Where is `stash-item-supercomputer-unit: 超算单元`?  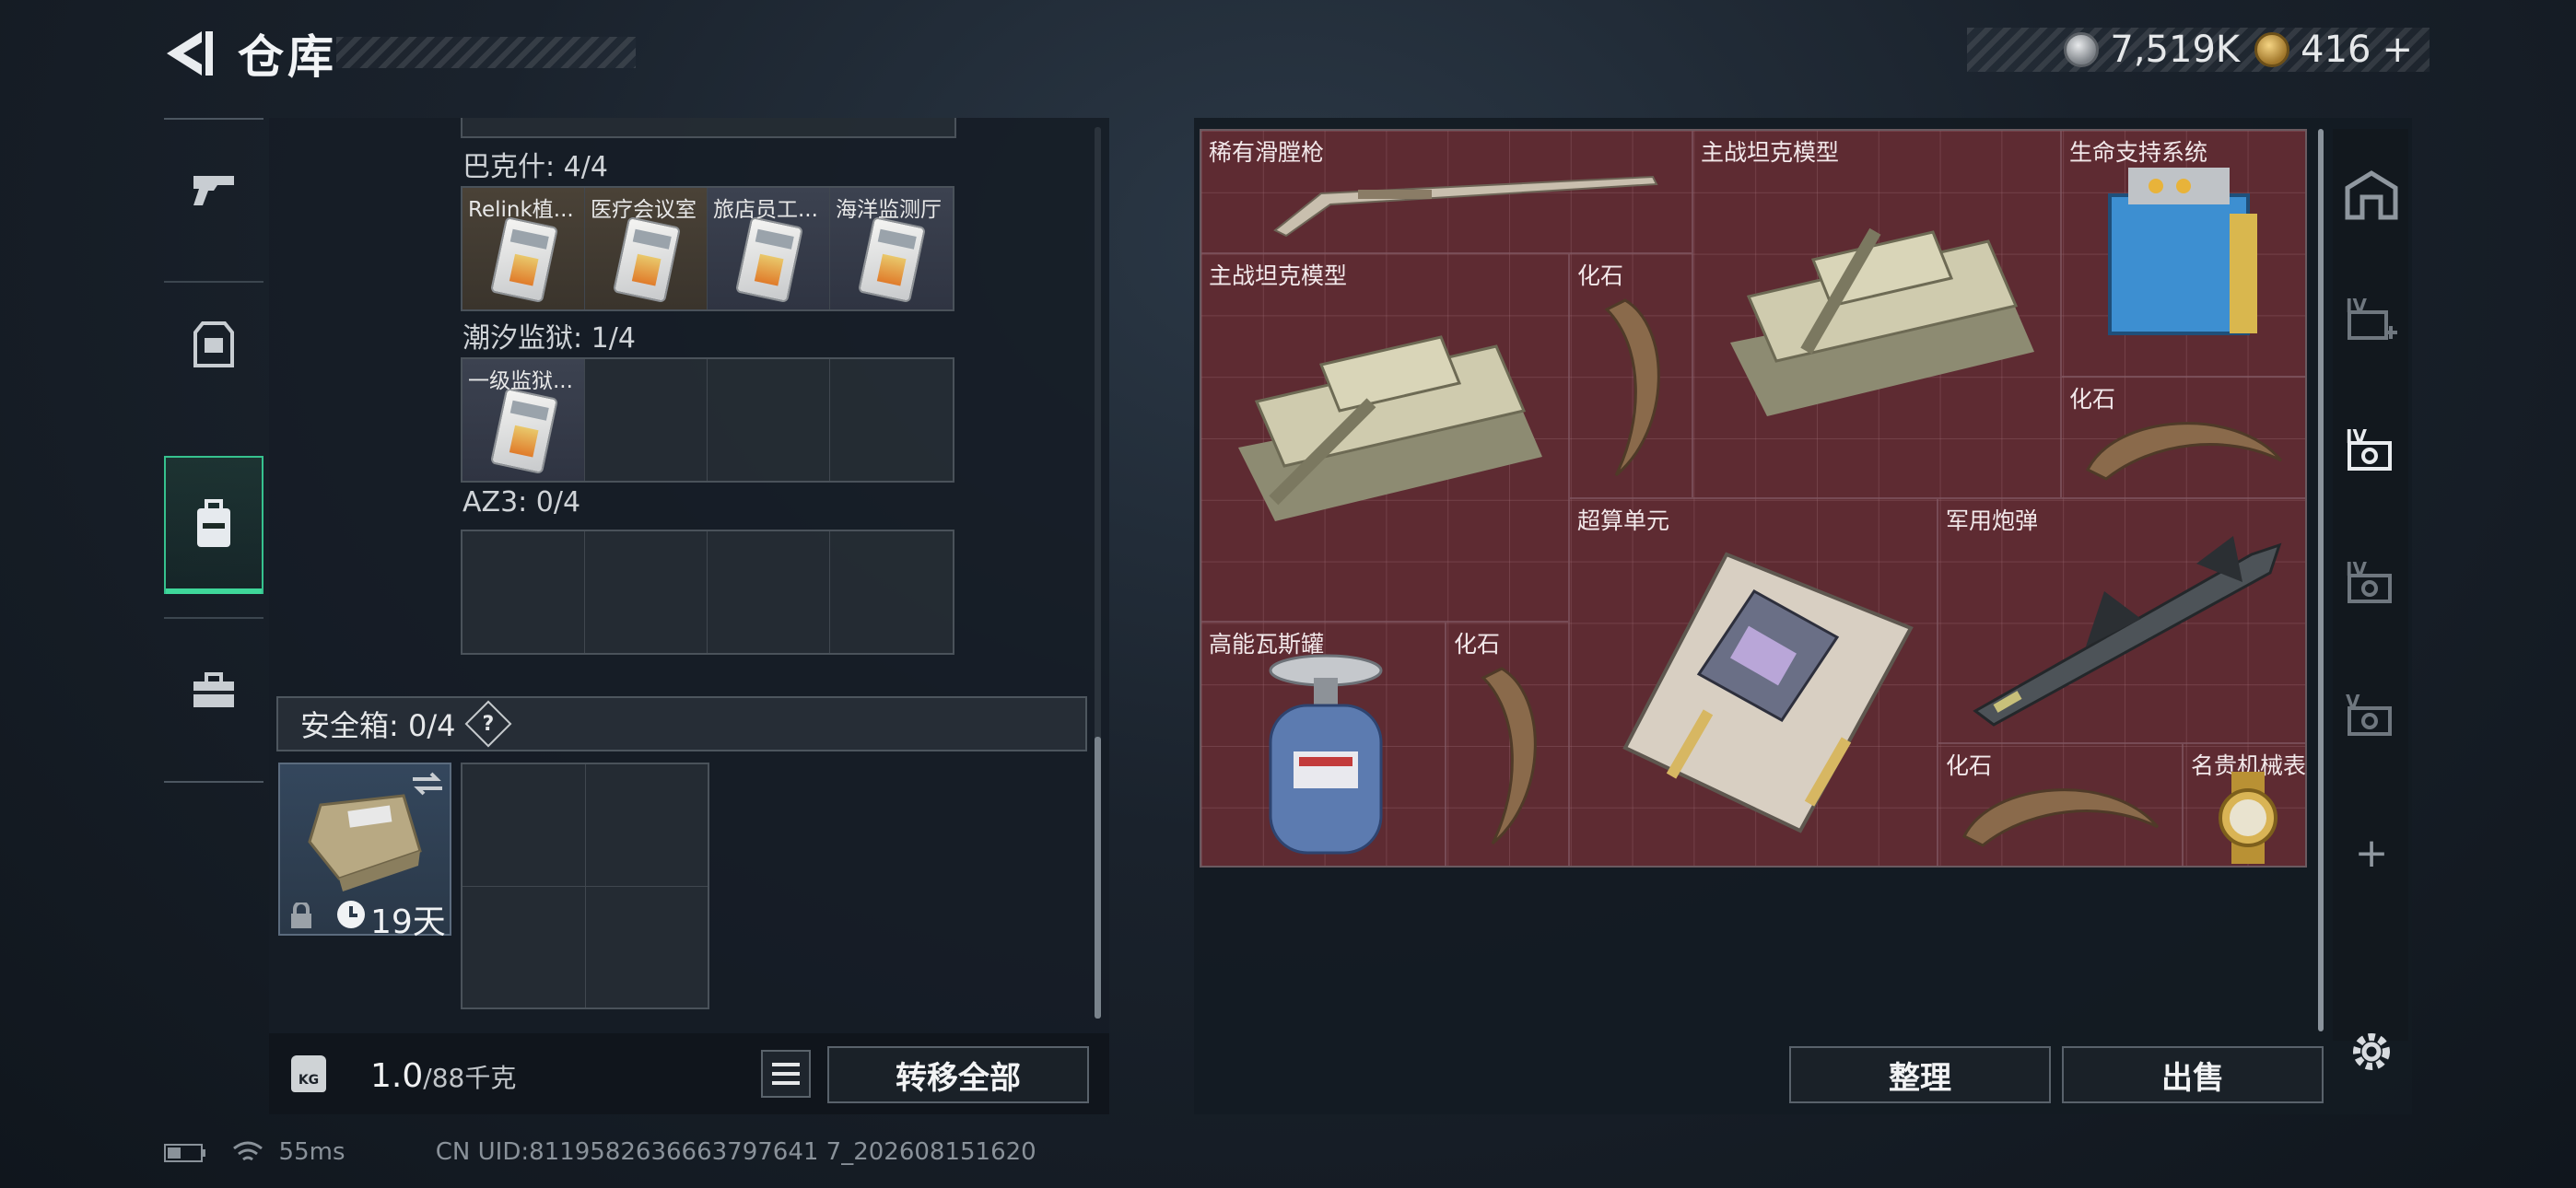 stash-item-supercomputer-unit: 超算单元 is located at coordinates (1754, 682).